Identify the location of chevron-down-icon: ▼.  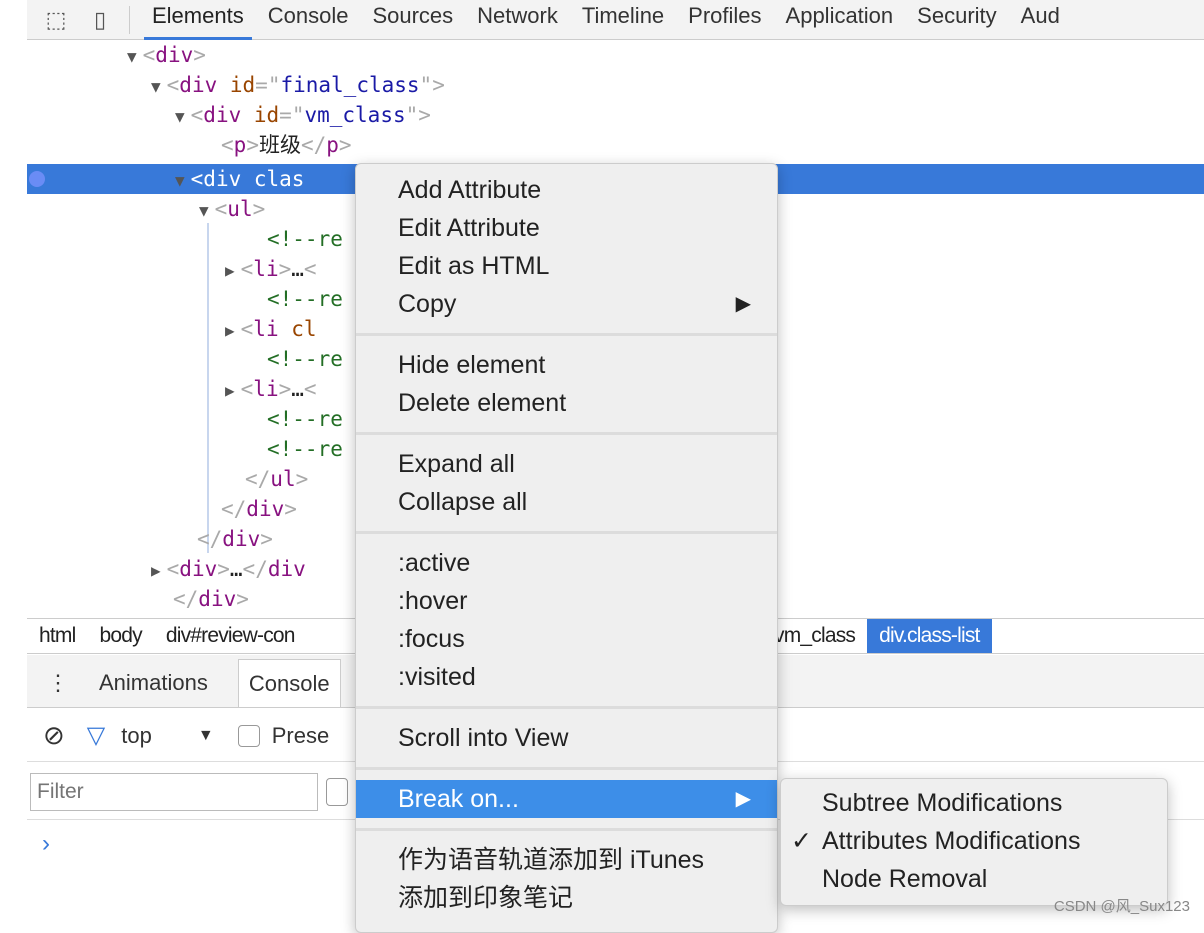
(206, 736).